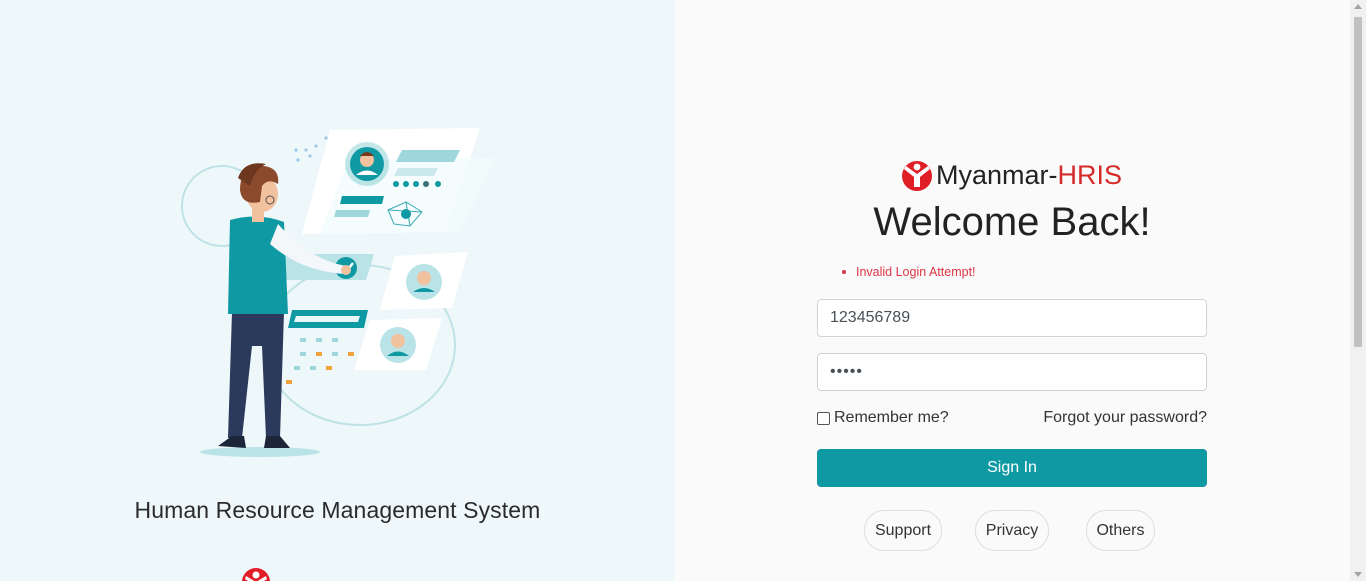 The image size is (1366, 581). Describe the element at coordinates (1358, 574) in the screenshot. I see `scroll-down-arrow-icon` at that location.